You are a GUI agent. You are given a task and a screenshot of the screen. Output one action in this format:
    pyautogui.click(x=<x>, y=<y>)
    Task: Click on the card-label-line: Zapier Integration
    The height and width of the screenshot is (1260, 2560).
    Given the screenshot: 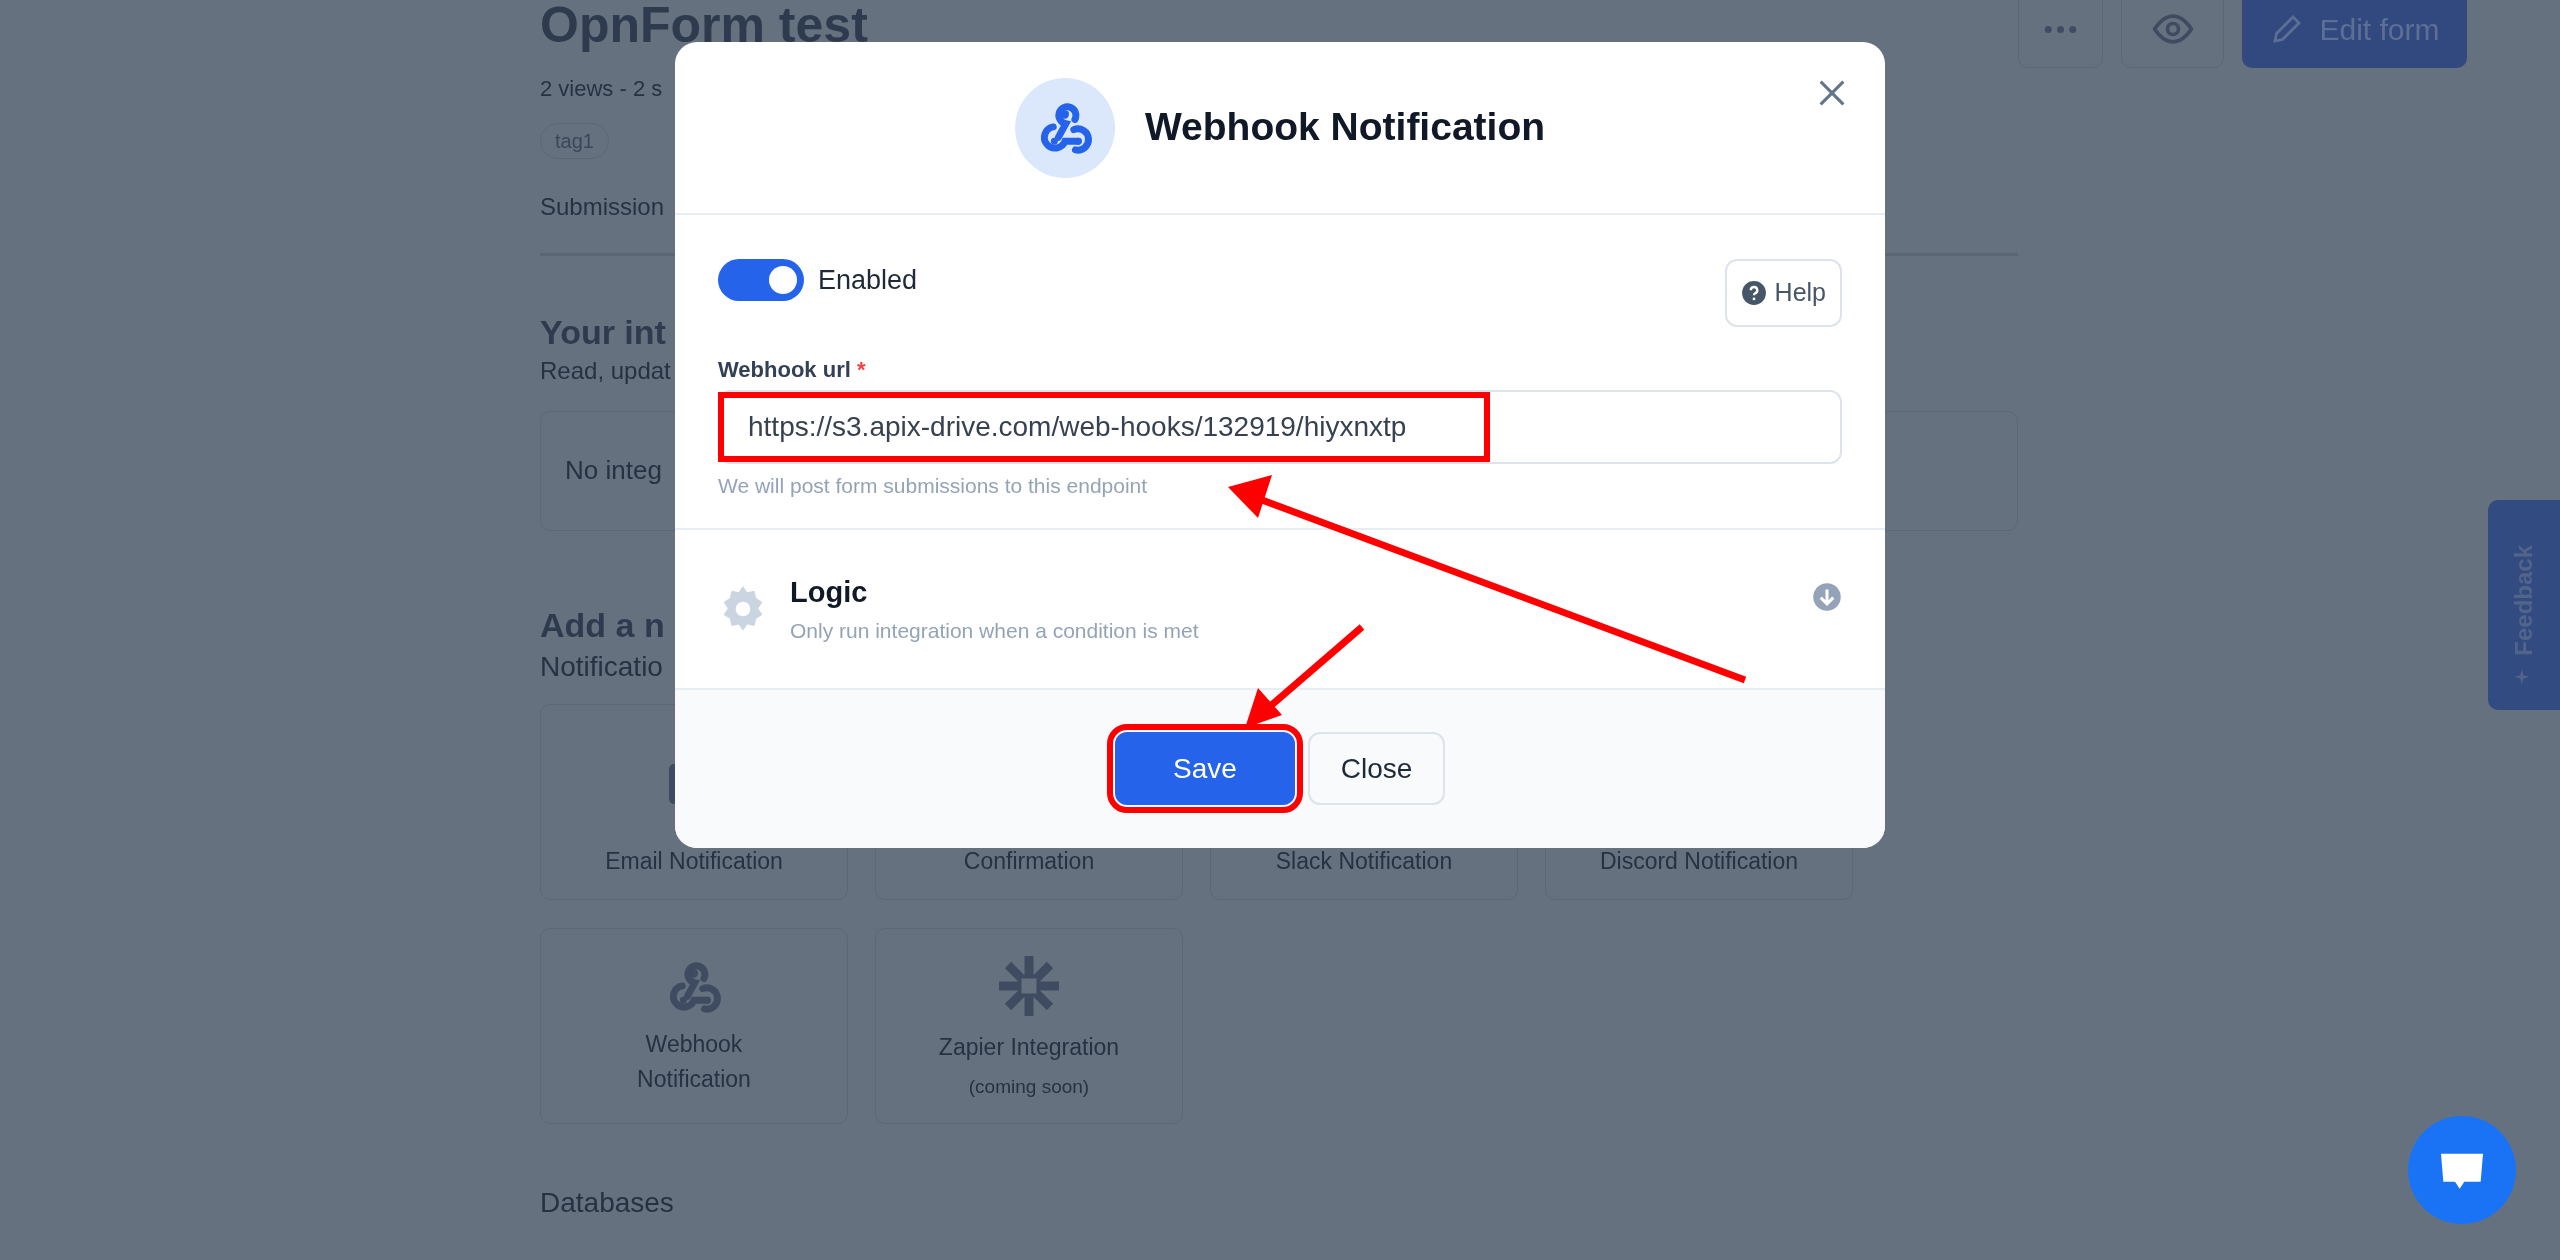 What is the action you would take?
    pyautogui.click(x=1029, y=1048)
    